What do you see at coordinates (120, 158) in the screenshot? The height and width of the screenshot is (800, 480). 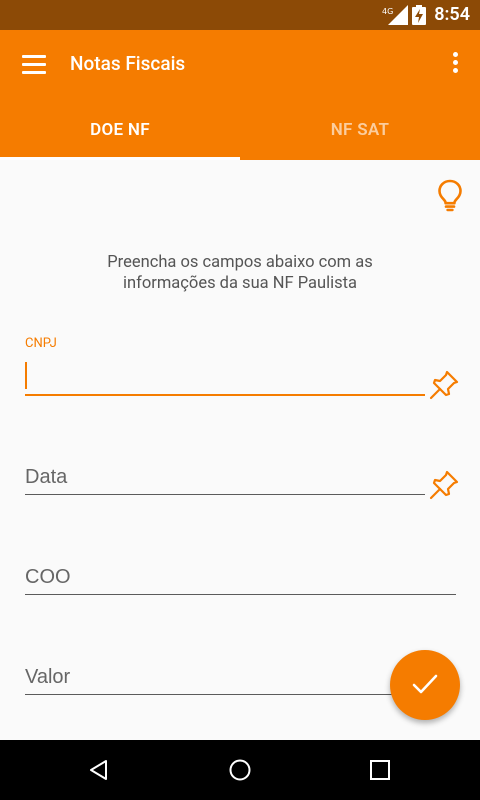 I see `tab-indicator` at bounding box center [120, 158].